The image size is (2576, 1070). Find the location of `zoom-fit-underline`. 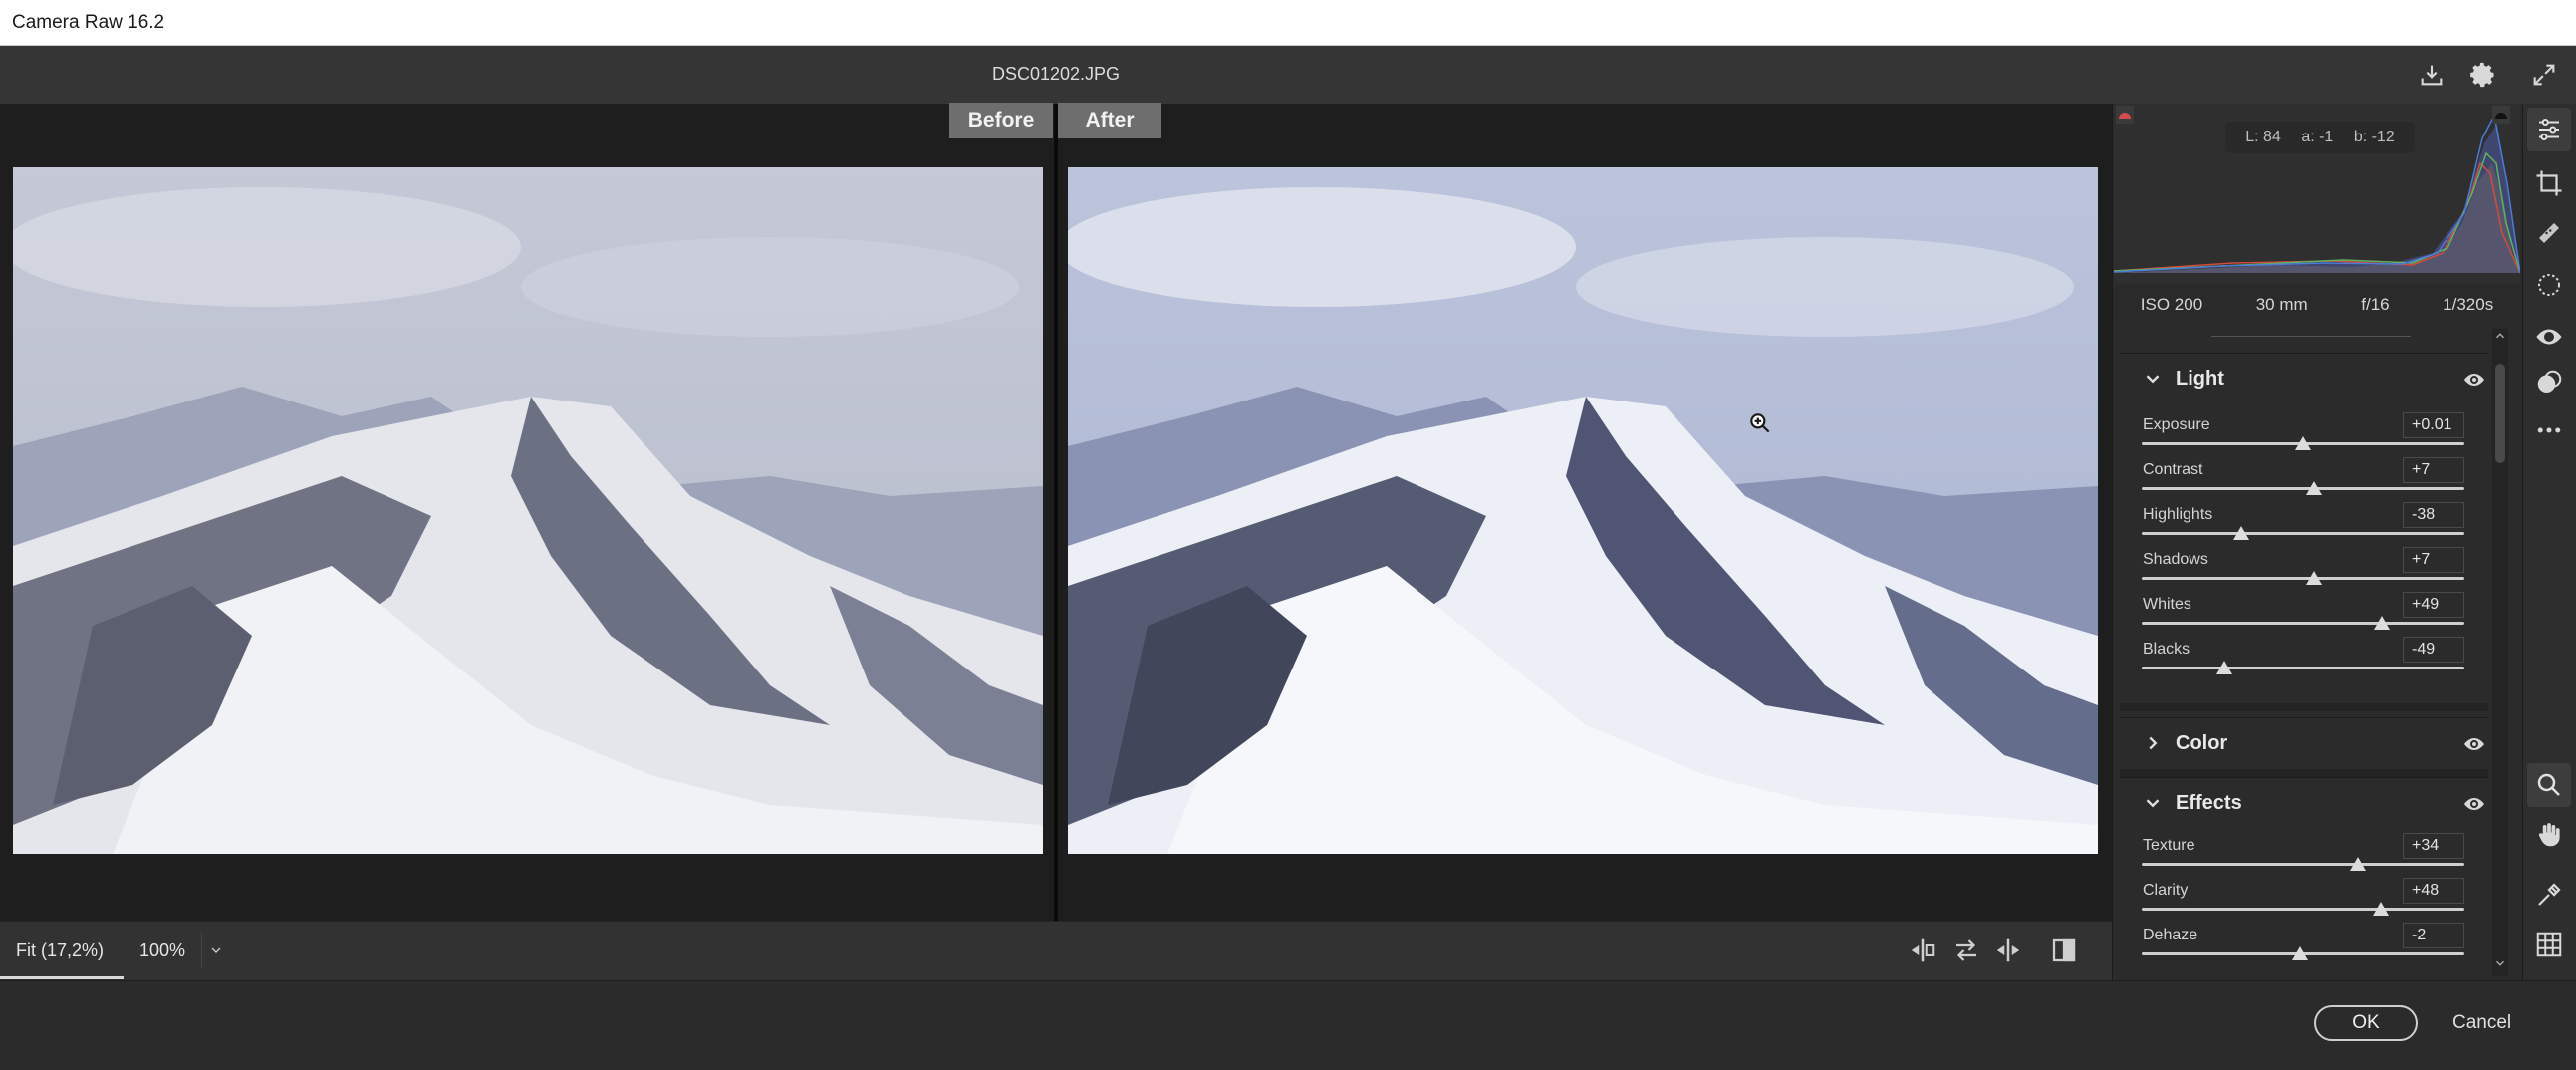

zoom-fit-underline is located at coordinates (62, 977).